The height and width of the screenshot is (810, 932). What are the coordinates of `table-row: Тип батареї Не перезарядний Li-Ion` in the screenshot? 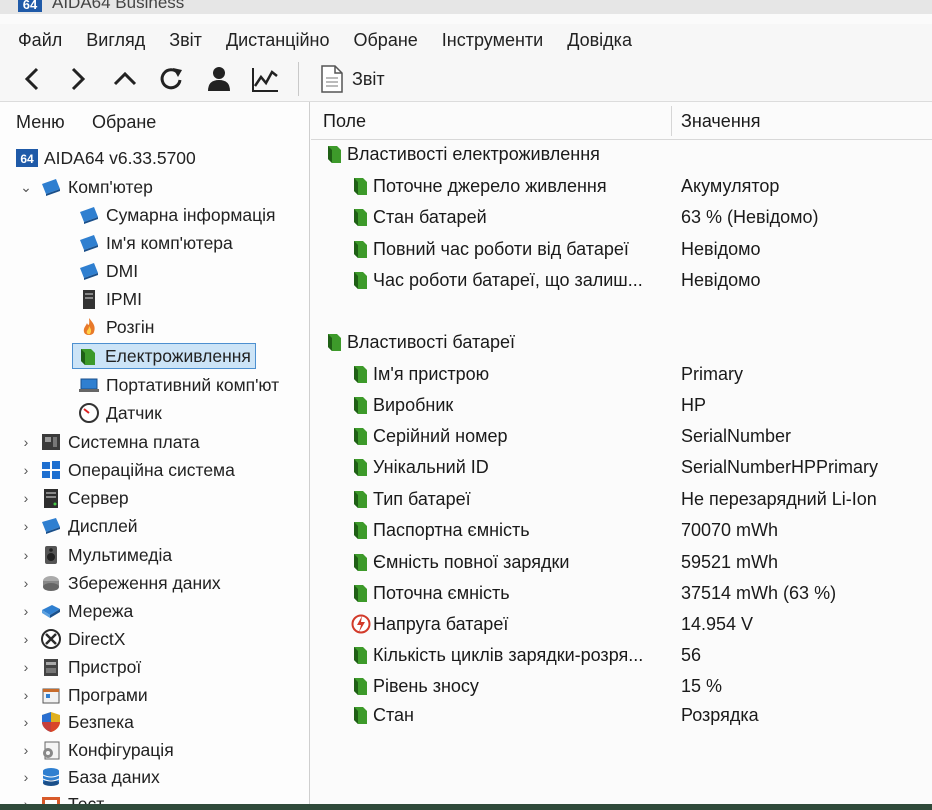 It's located at (621, 499).